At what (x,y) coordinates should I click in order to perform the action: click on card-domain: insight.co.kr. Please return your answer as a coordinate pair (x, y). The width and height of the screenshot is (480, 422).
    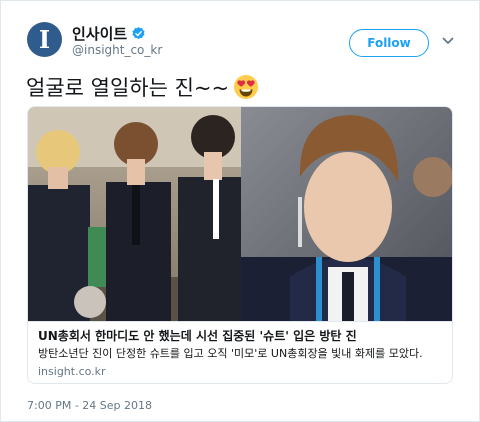
    Looking at the image, I should click on (72, 371).